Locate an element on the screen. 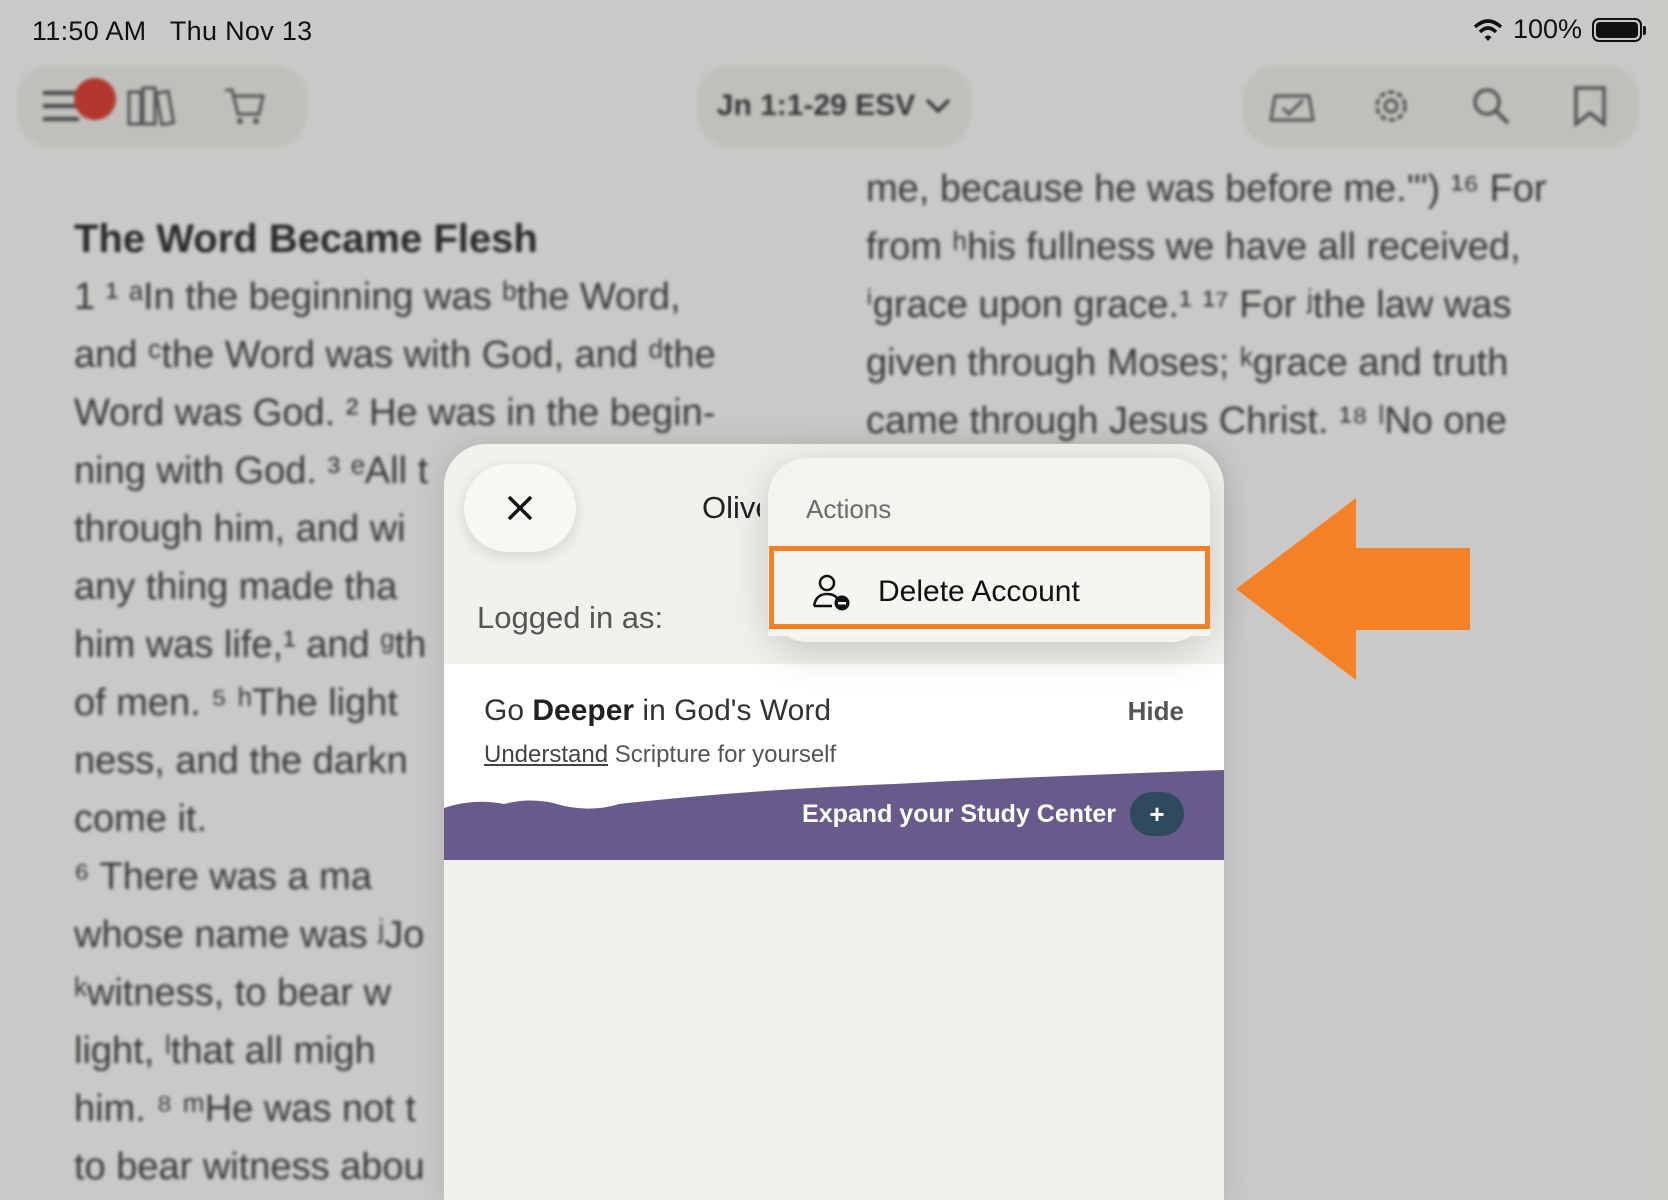 Image resolution: width=1668 pixels, height=1200 pixels. close-button is located at coordinates (520, 508).